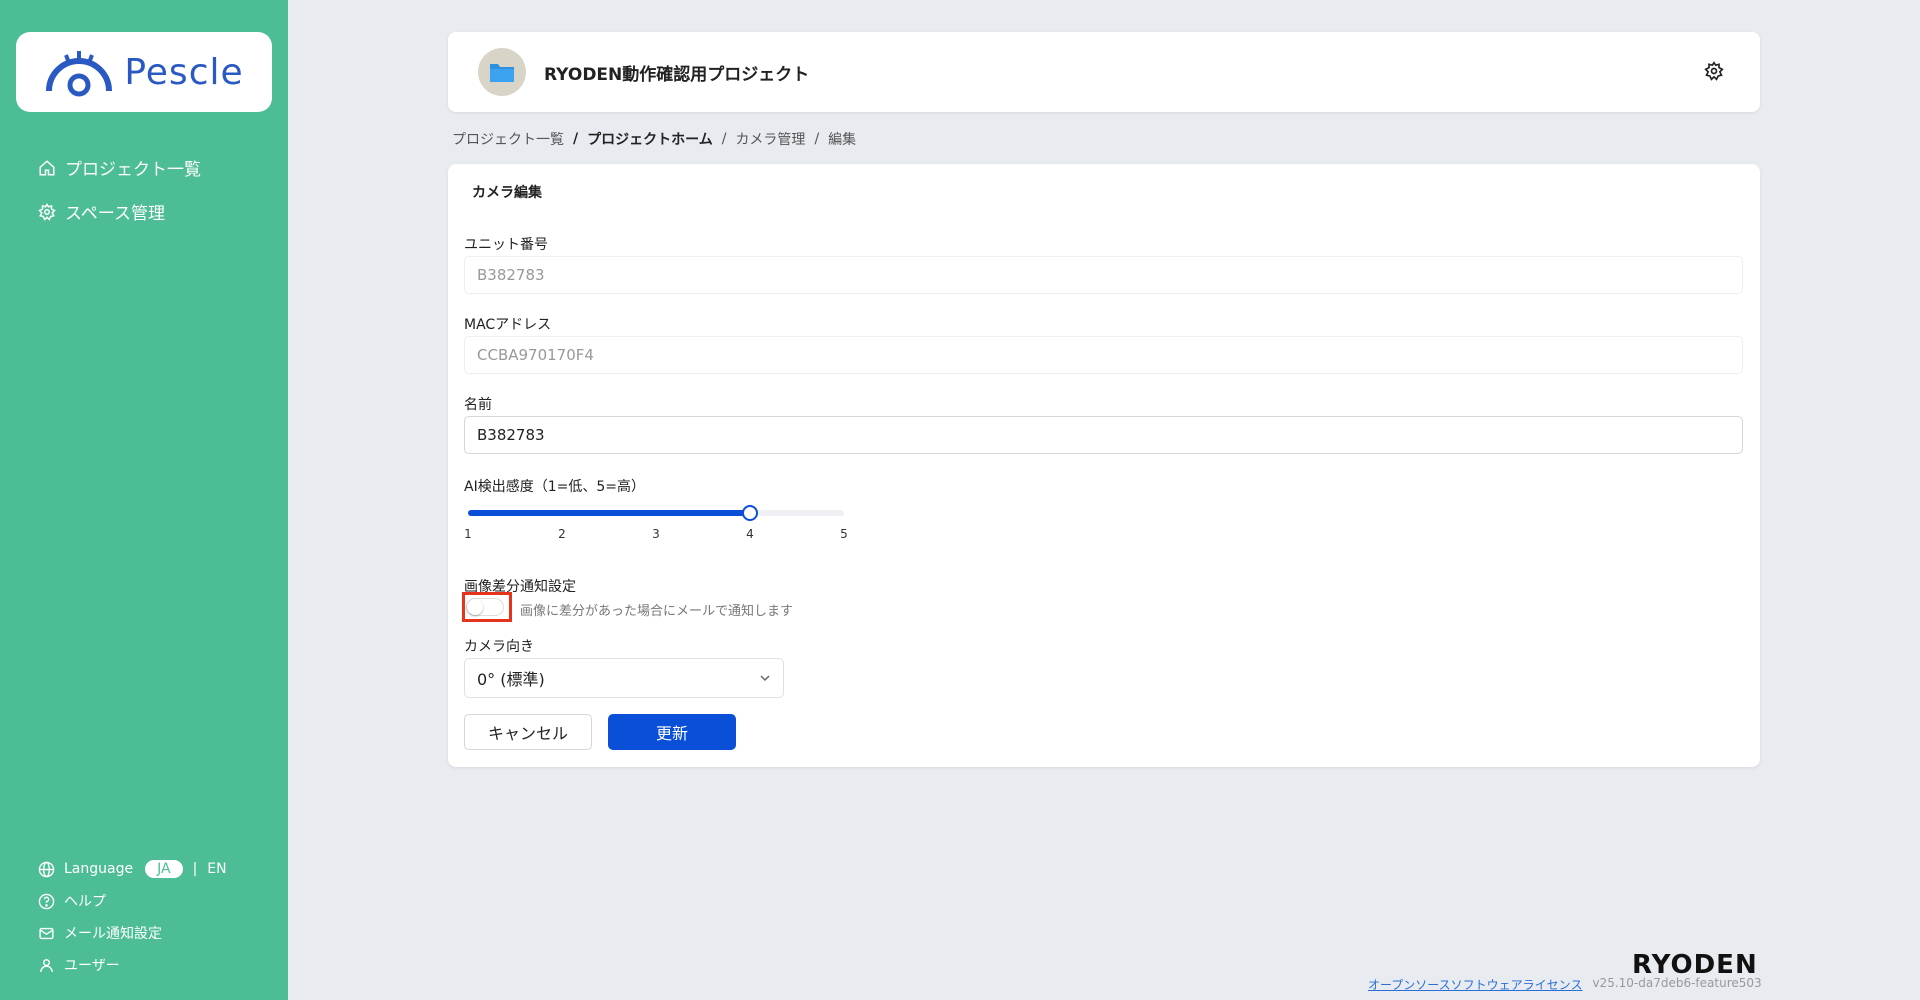 This screenshot has width=1920, height=1000. What do you see at coordinates (770, 139) in the screenshot?
I see `breadcrumb-camera-management: カメラ管理` at bounding box center [770, 139].